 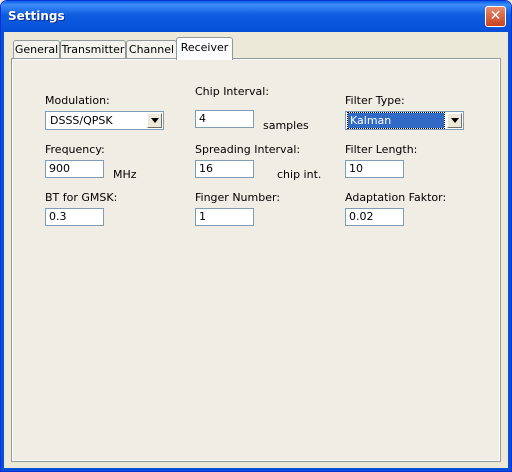 What do you see at coordinates (396, 120) in the screenshot?
I see `filter-type-value: Kalman` at bounding box center [396, 120].